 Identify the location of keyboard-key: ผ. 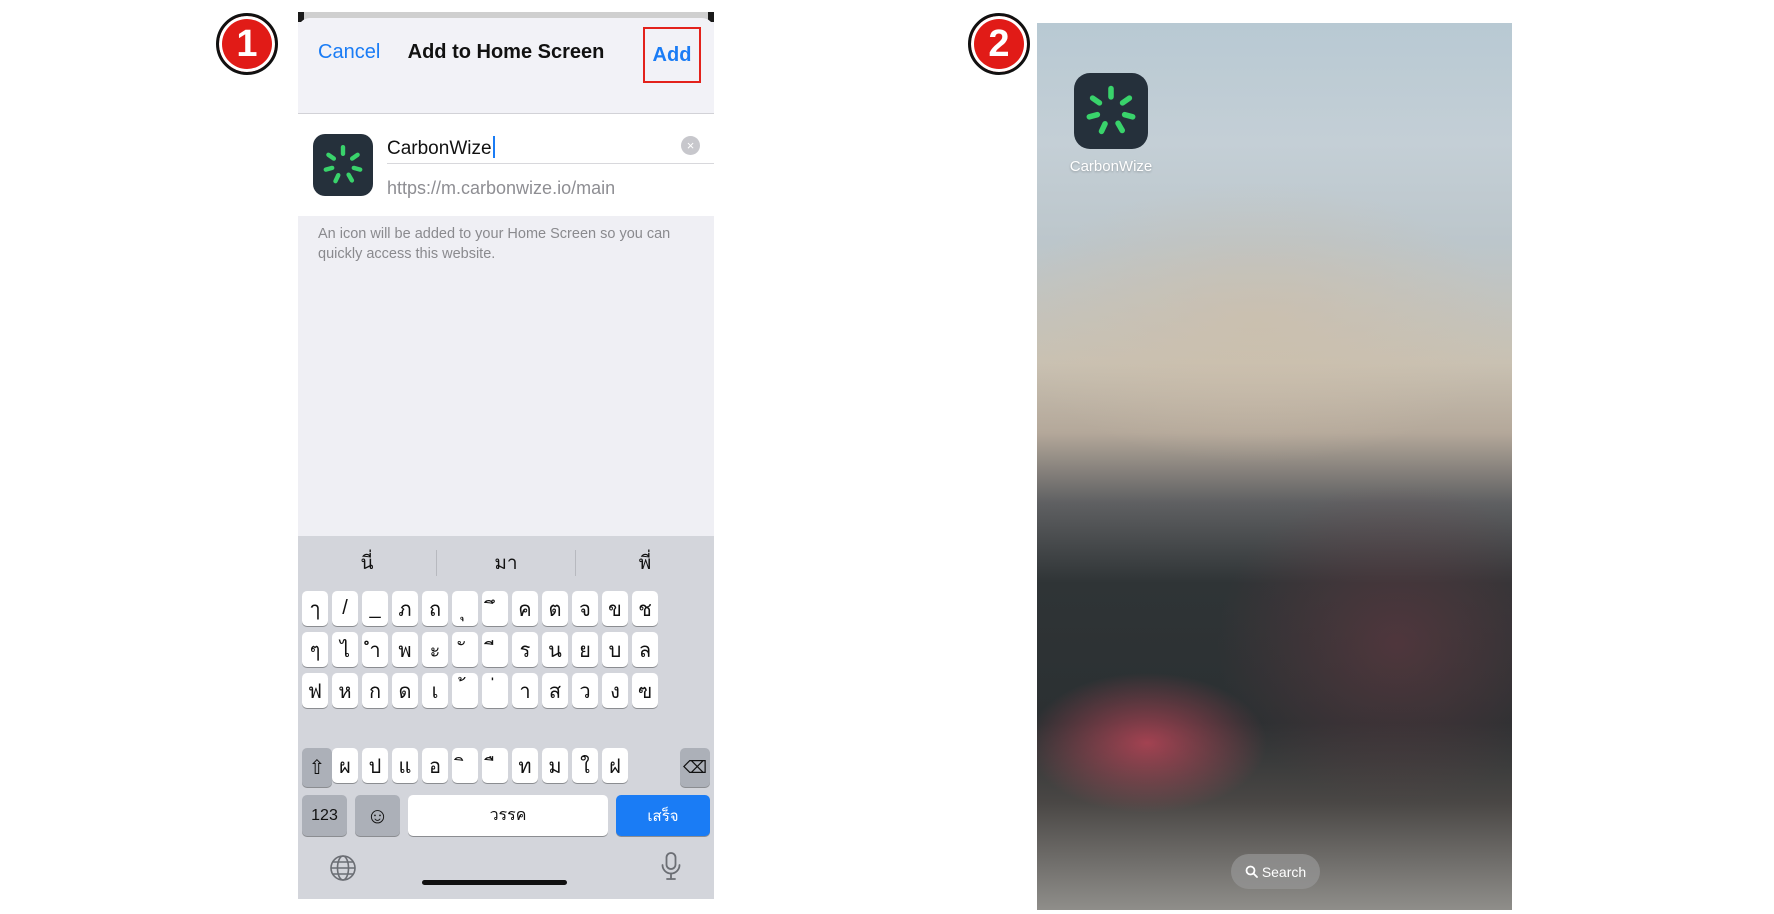
(345, 765).